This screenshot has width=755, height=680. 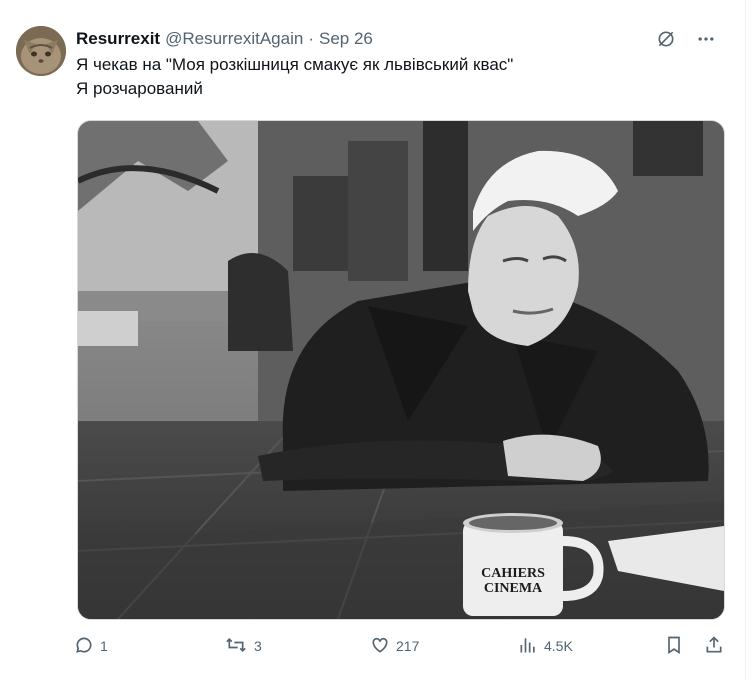 I want to click on like-count: 217, so click(x=408, y=646).